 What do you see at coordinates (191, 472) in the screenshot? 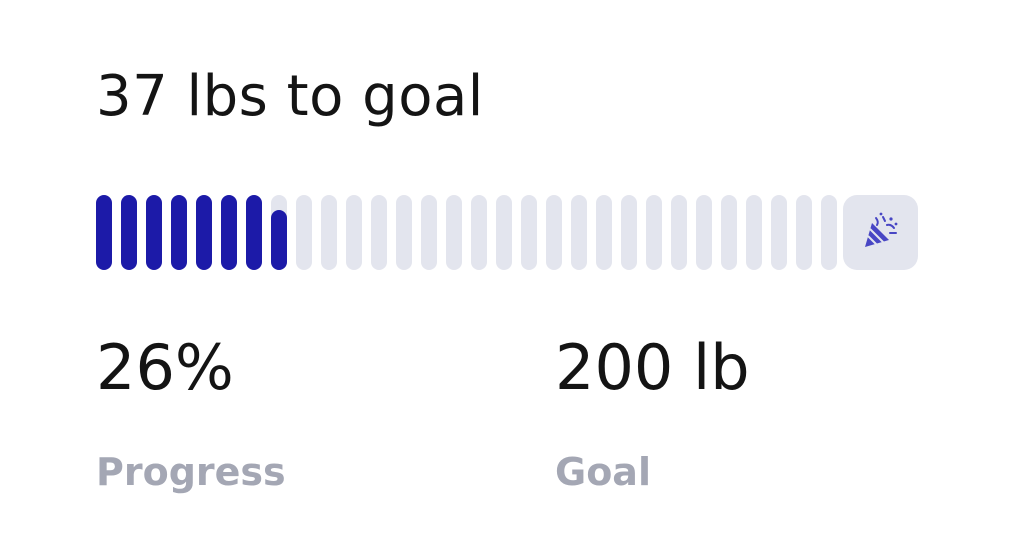
I see `progress-label: Progress` at bounding box center [191, 472].